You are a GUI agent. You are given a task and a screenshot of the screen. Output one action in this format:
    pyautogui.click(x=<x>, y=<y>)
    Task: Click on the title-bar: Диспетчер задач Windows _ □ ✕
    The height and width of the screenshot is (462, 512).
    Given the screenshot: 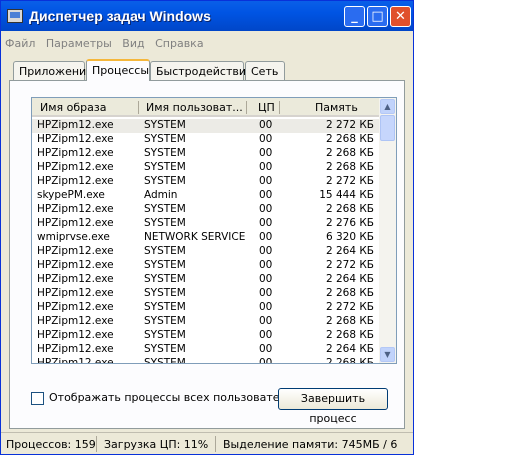 What is the action you would take?
    pyautogui.click(x=207, y=16)
    